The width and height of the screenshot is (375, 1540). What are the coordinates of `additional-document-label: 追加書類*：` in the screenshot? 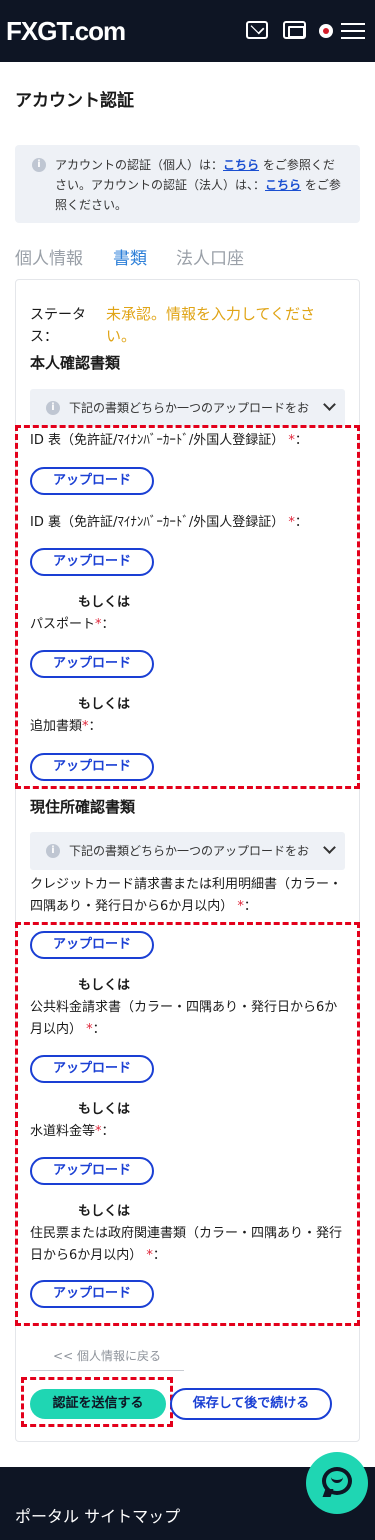 It's located at (66, 726).